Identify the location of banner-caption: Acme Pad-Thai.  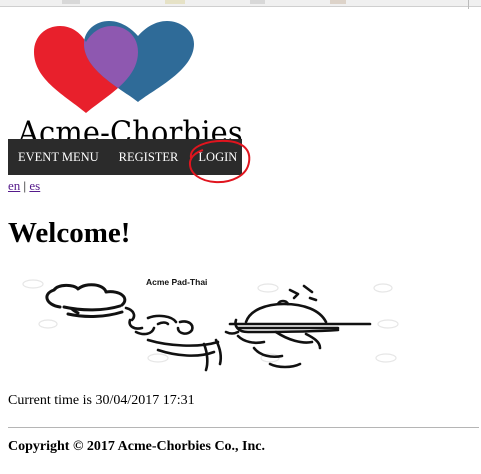
(176, 282).